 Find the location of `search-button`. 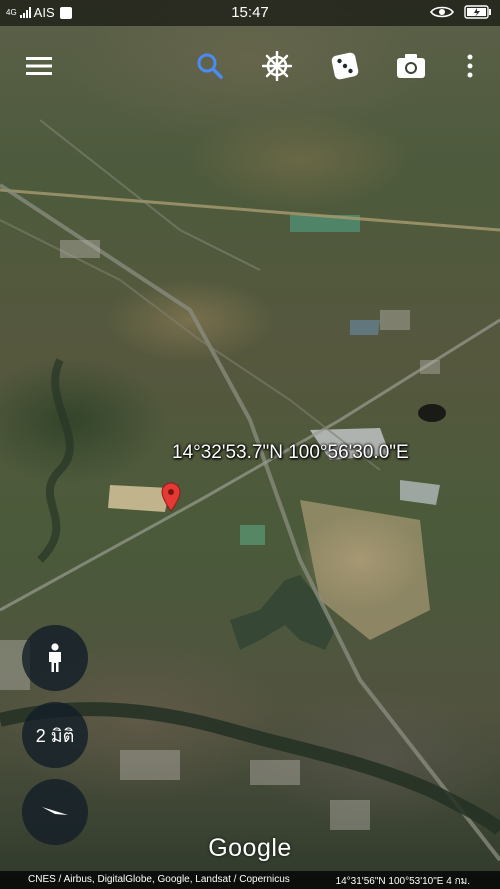

search-button is located at coordinates (210, 66).